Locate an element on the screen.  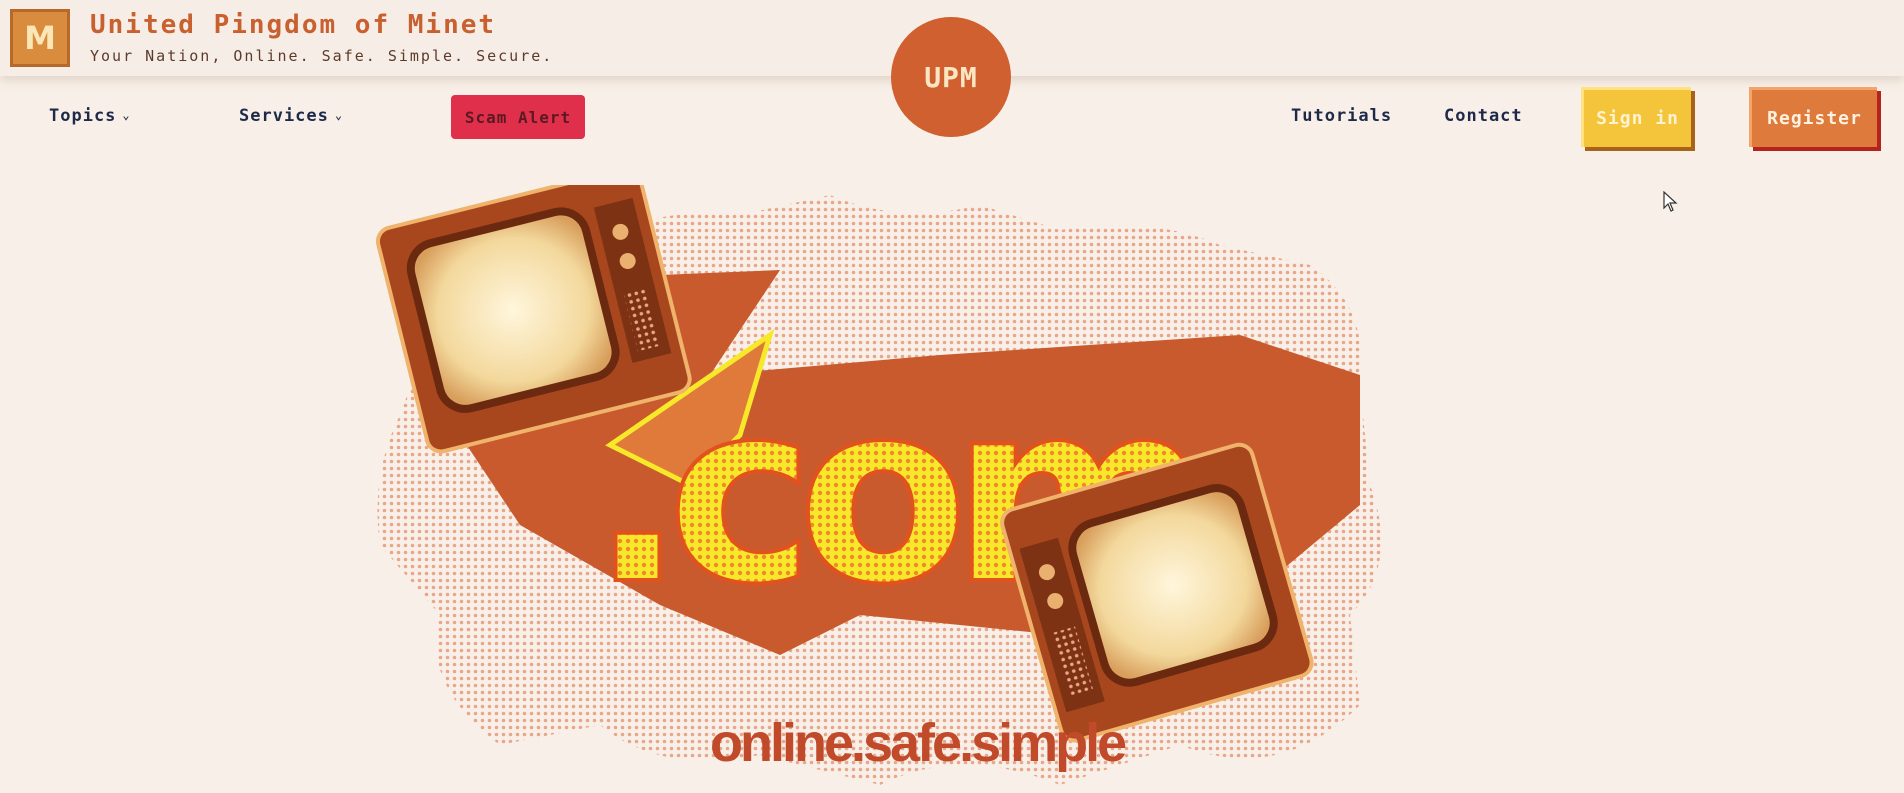
sign-in-button: Sign in is located at coordinates (1636, 117).